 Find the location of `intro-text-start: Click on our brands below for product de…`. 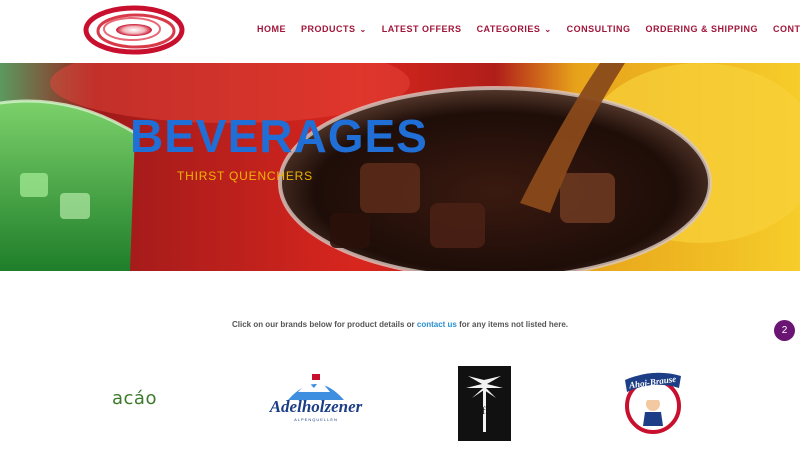

intro-text-start: Click on our brands below for product de… is located at coordinates (324, 324).